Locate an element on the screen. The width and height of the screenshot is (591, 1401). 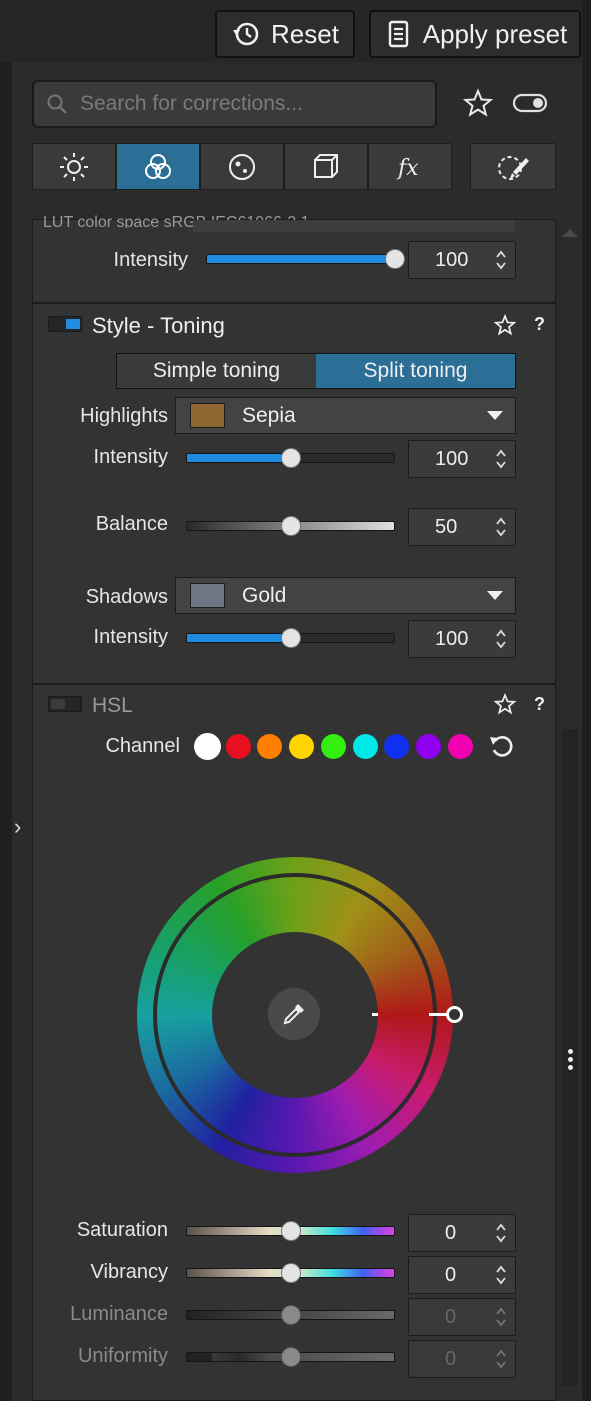
luminance-slider is located at coordinates (290, 1315).